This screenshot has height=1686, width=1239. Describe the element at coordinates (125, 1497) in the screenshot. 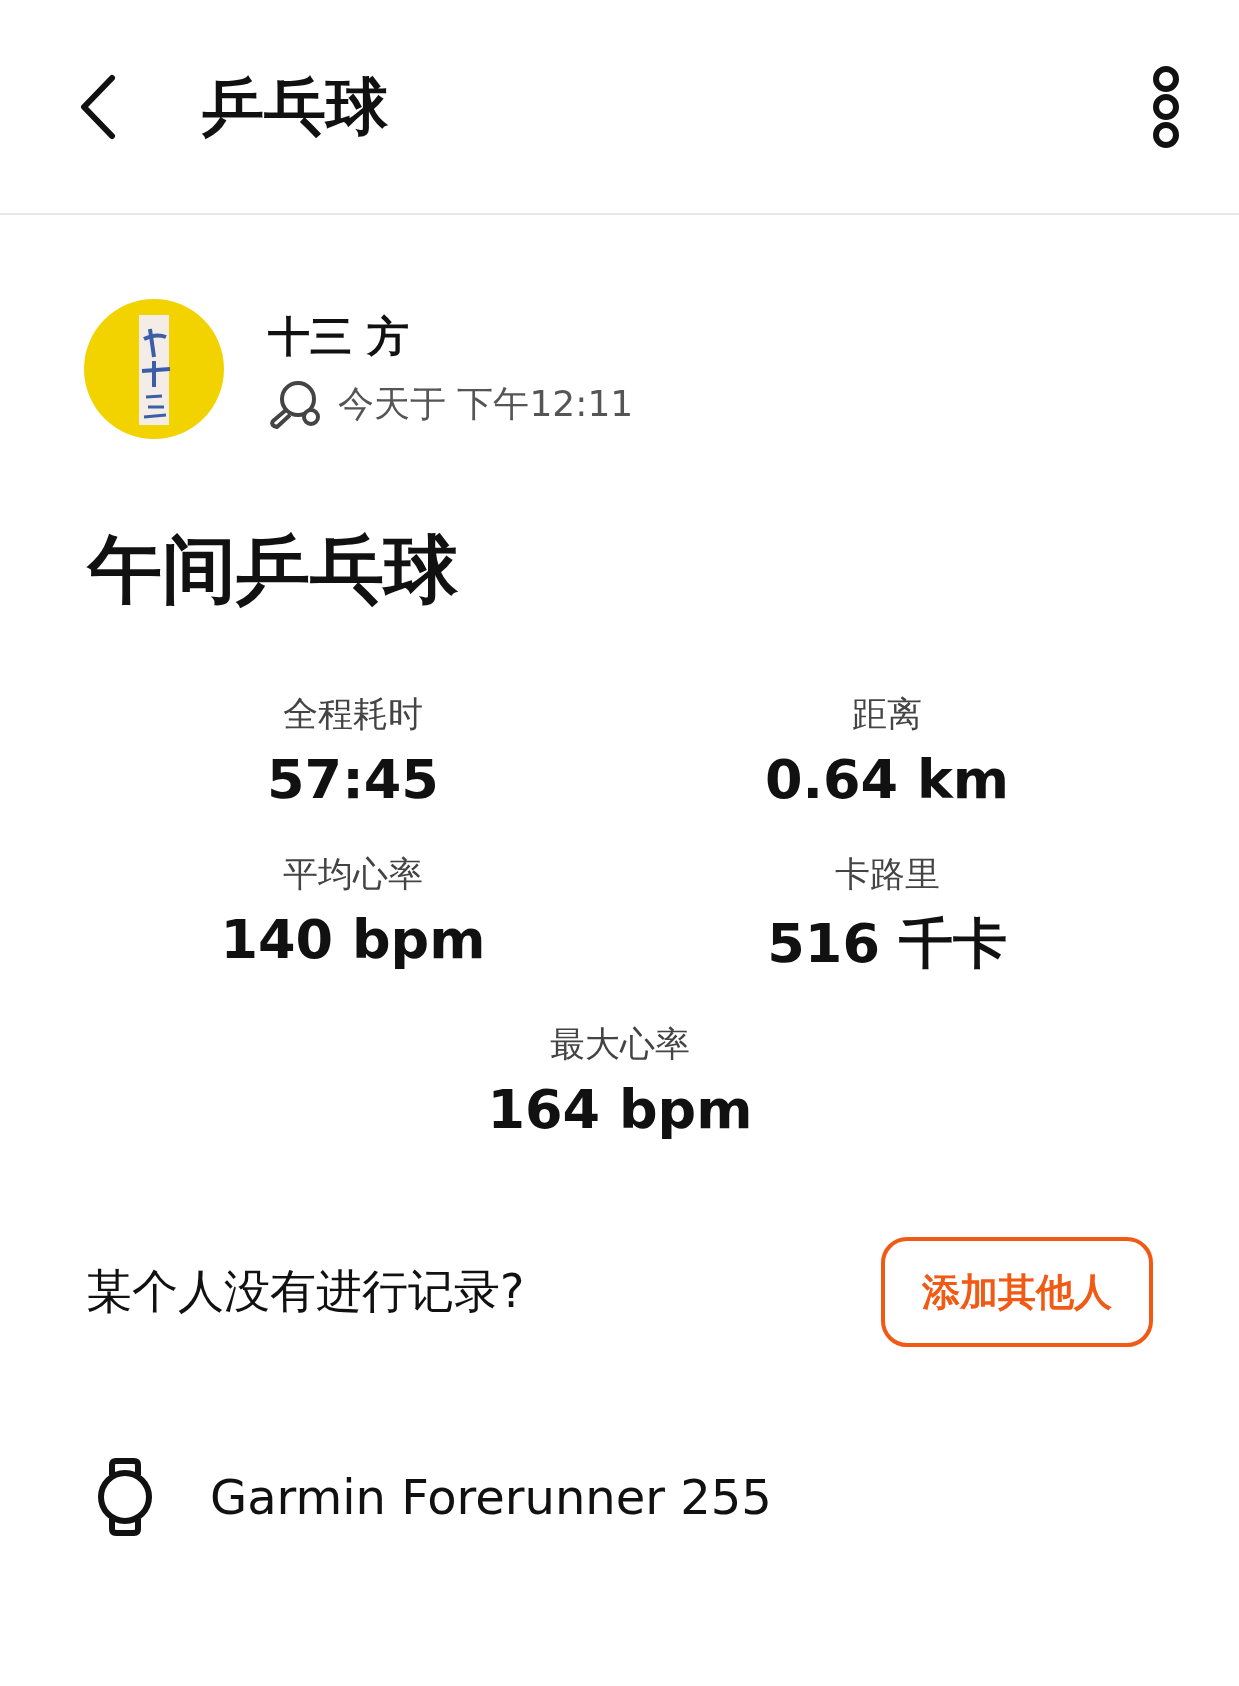

I see `watch-icon` at that location.